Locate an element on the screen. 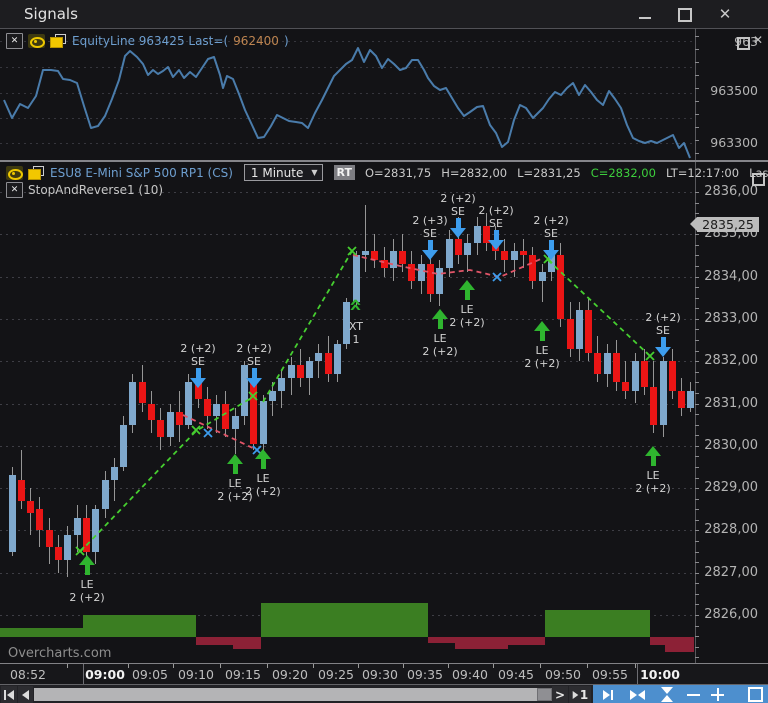 This screenshot has width=768, height=703. maximize-button is located at coordinates (685, 14).